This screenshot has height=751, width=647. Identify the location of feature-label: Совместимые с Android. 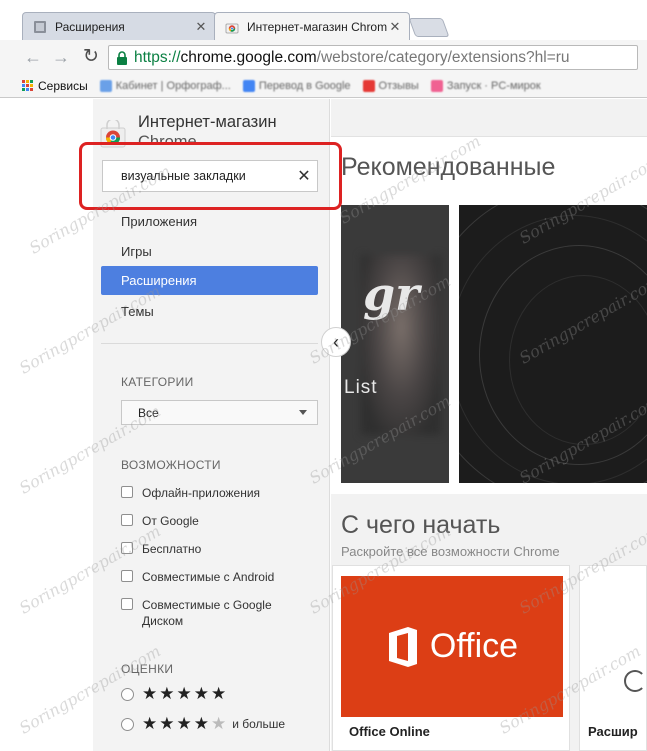
(208, 577).